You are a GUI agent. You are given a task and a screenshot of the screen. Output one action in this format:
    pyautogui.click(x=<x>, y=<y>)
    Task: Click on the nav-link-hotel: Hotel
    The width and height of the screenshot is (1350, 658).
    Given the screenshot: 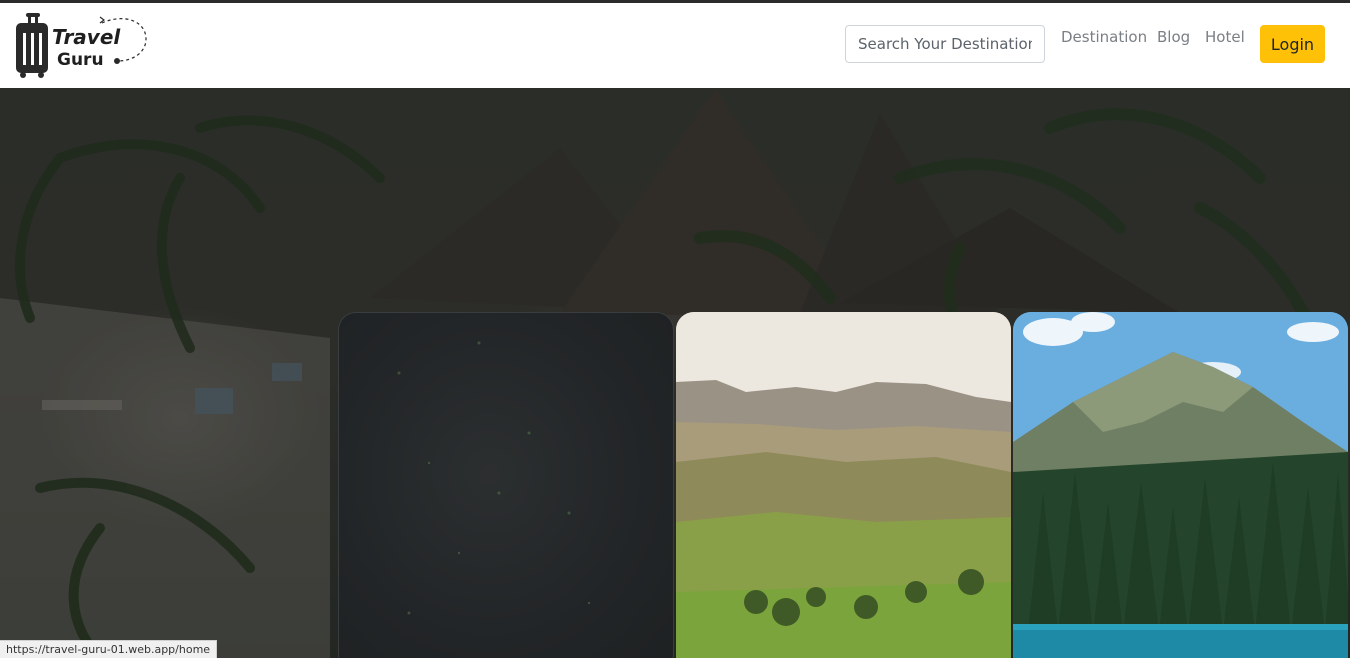 What is the action you would take?
    pyautogui.click(x=1225, y=37)
    